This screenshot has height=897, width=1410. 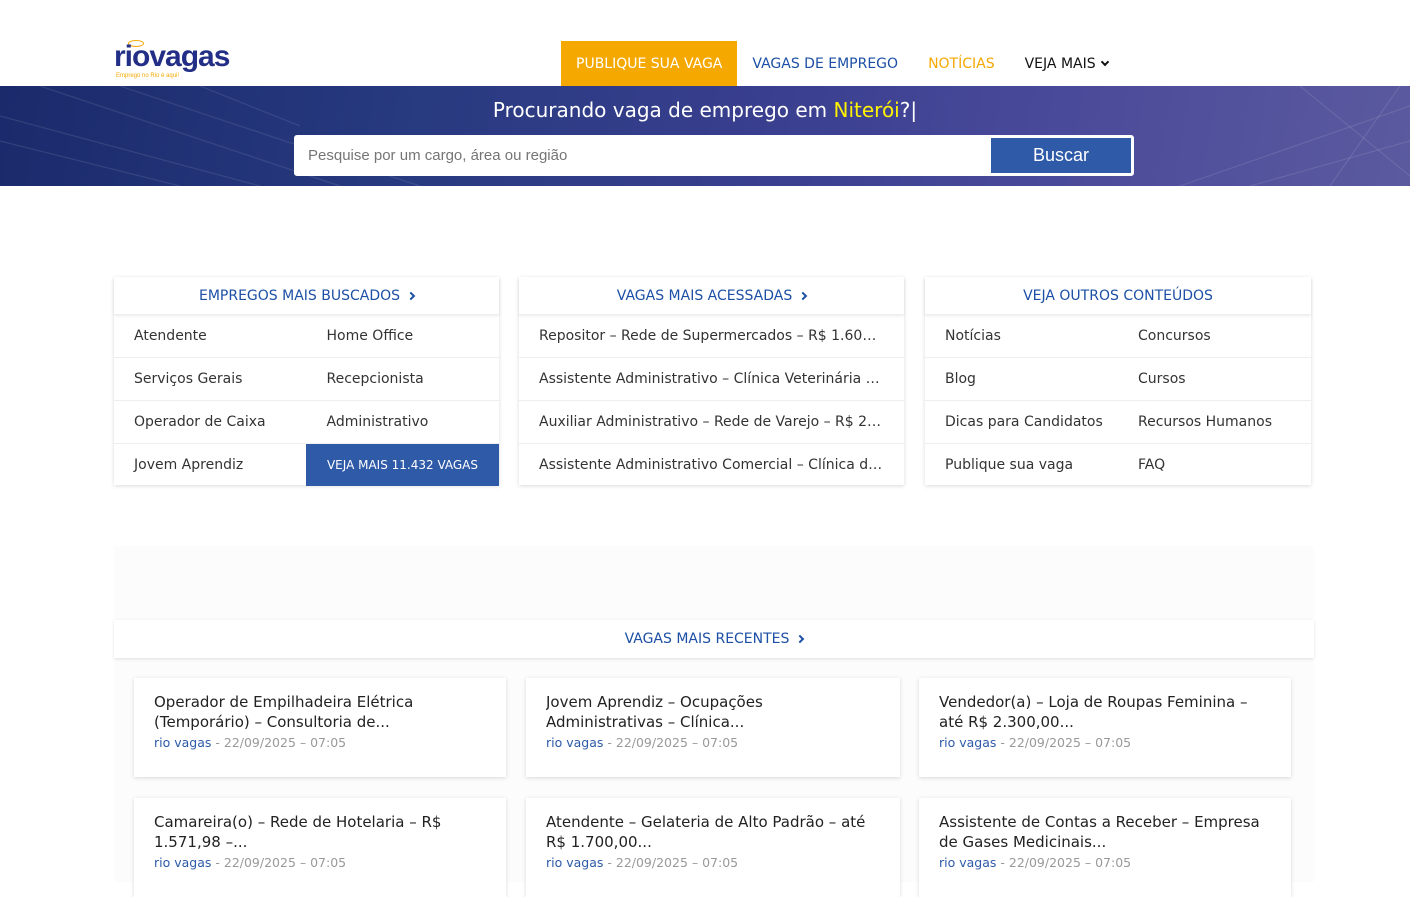 I want to click on nav-publique-sua-vaga: PUBLIQUE SUA VAGA, so click(x=649, y=63).